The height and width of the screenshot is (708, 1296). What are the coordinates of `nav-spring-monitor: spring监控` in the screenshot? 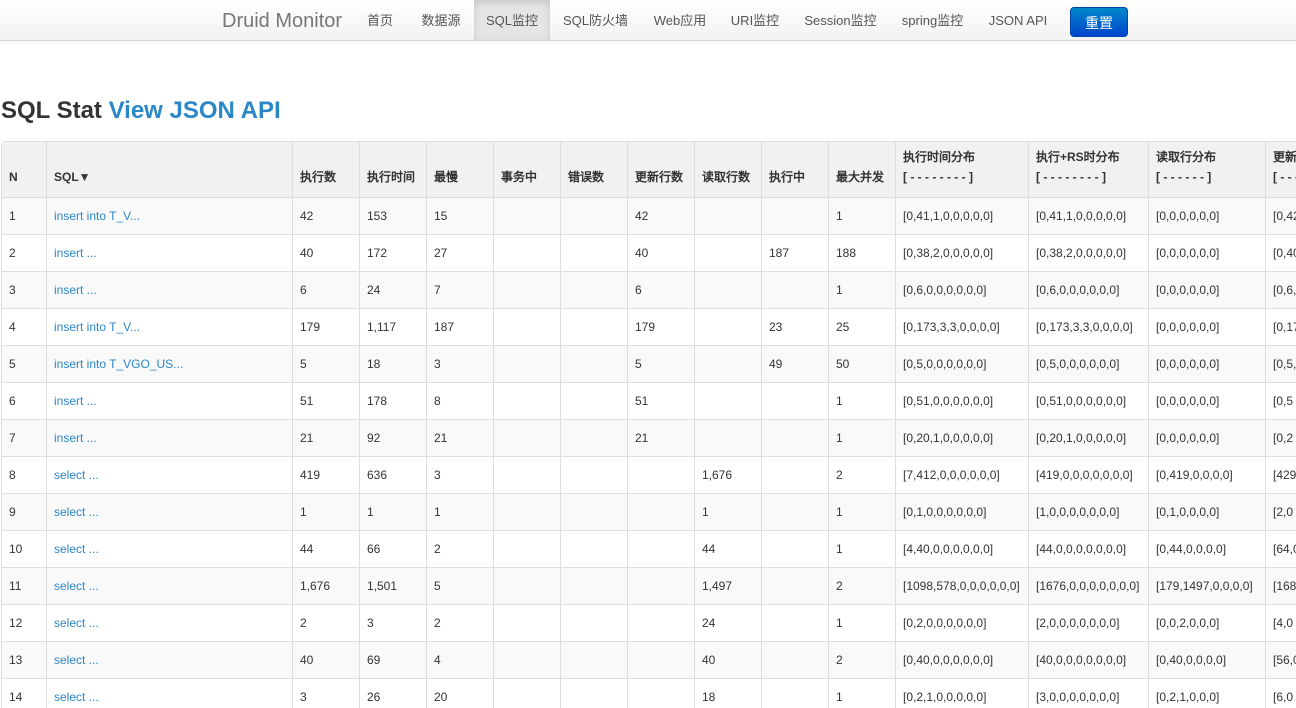 It's located at (932, 20).